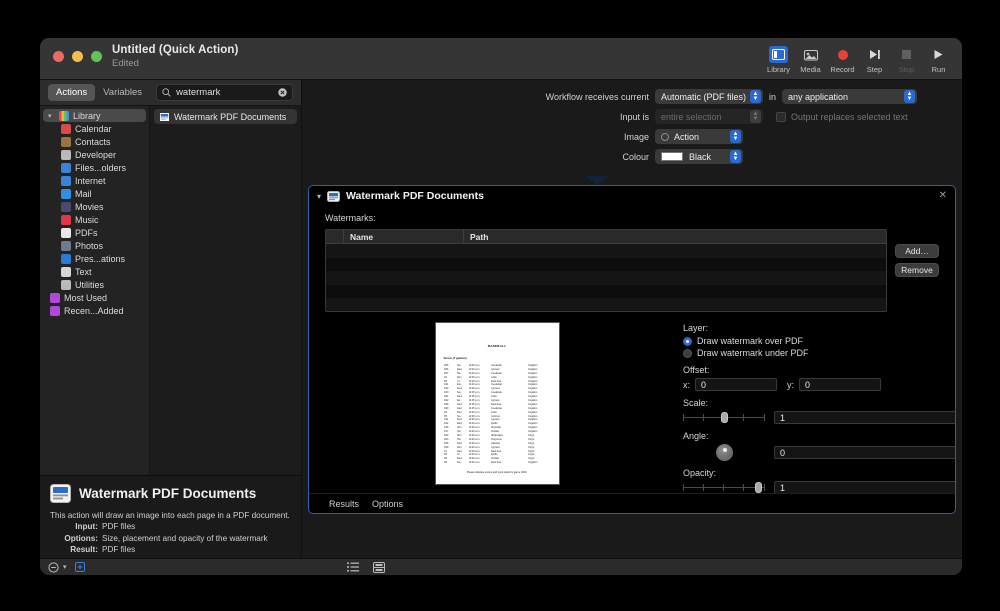 The image size is (1000, 611). I want to click on preview-cell: 11:15 p.m., so click(474, 408).